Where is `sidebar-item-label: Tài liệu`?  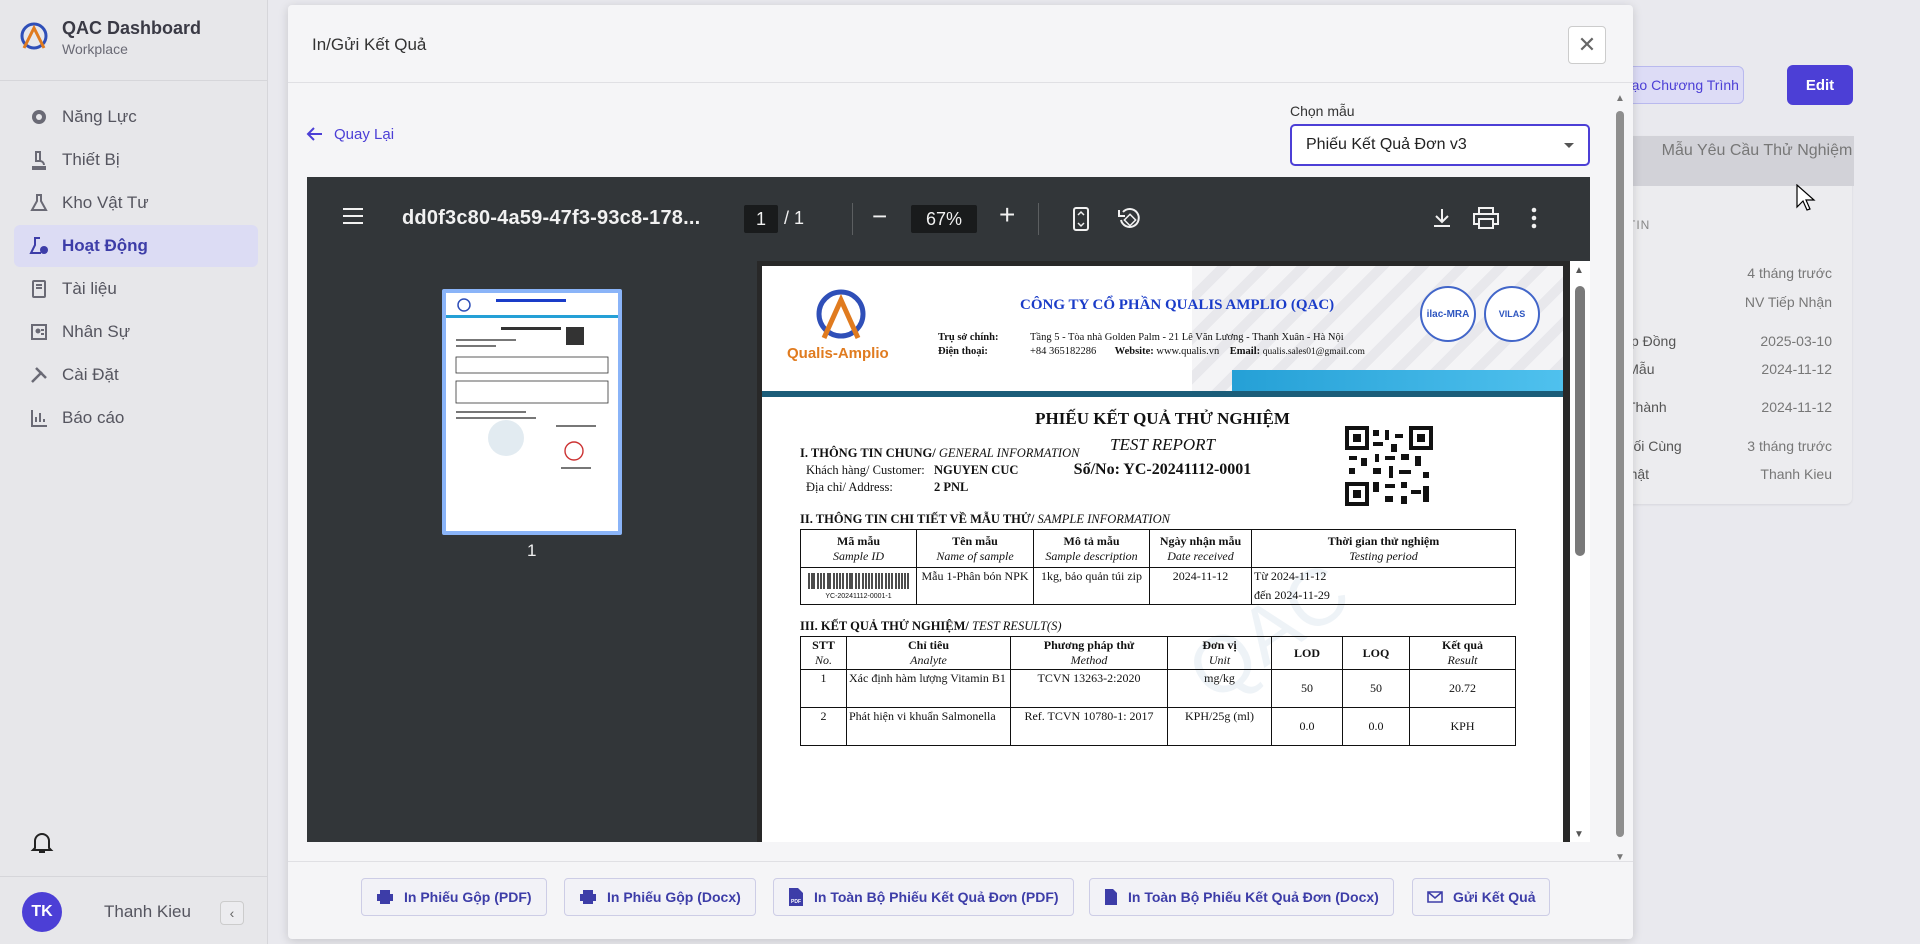 sidebar-item-label: Tài liệu is located at coordinates (89, 288).